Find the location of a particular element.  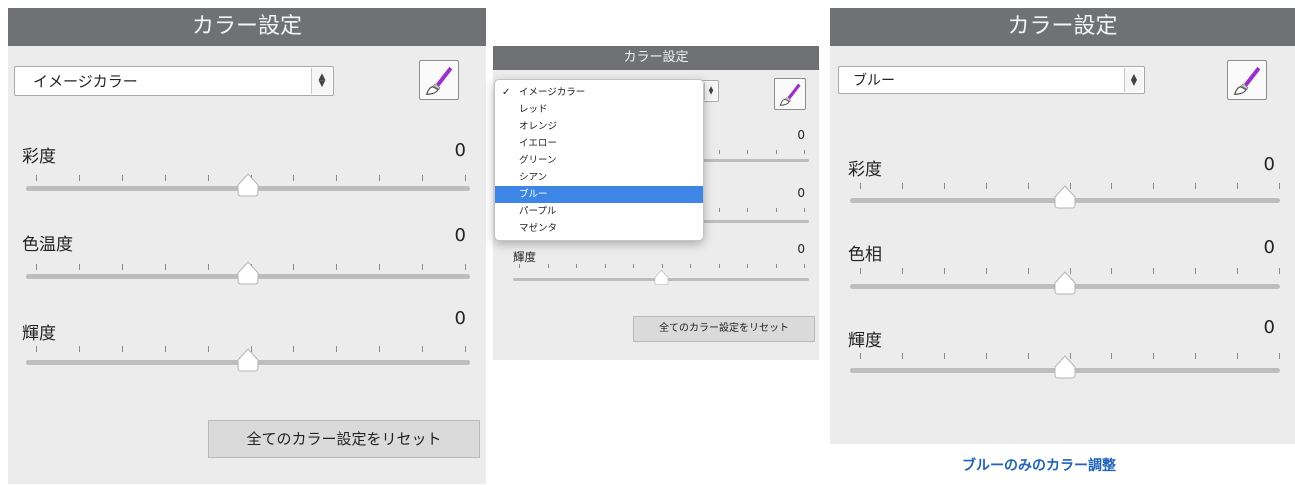

dropdown-option: ✓ イメージカラー is located at coordinates (599, 92).